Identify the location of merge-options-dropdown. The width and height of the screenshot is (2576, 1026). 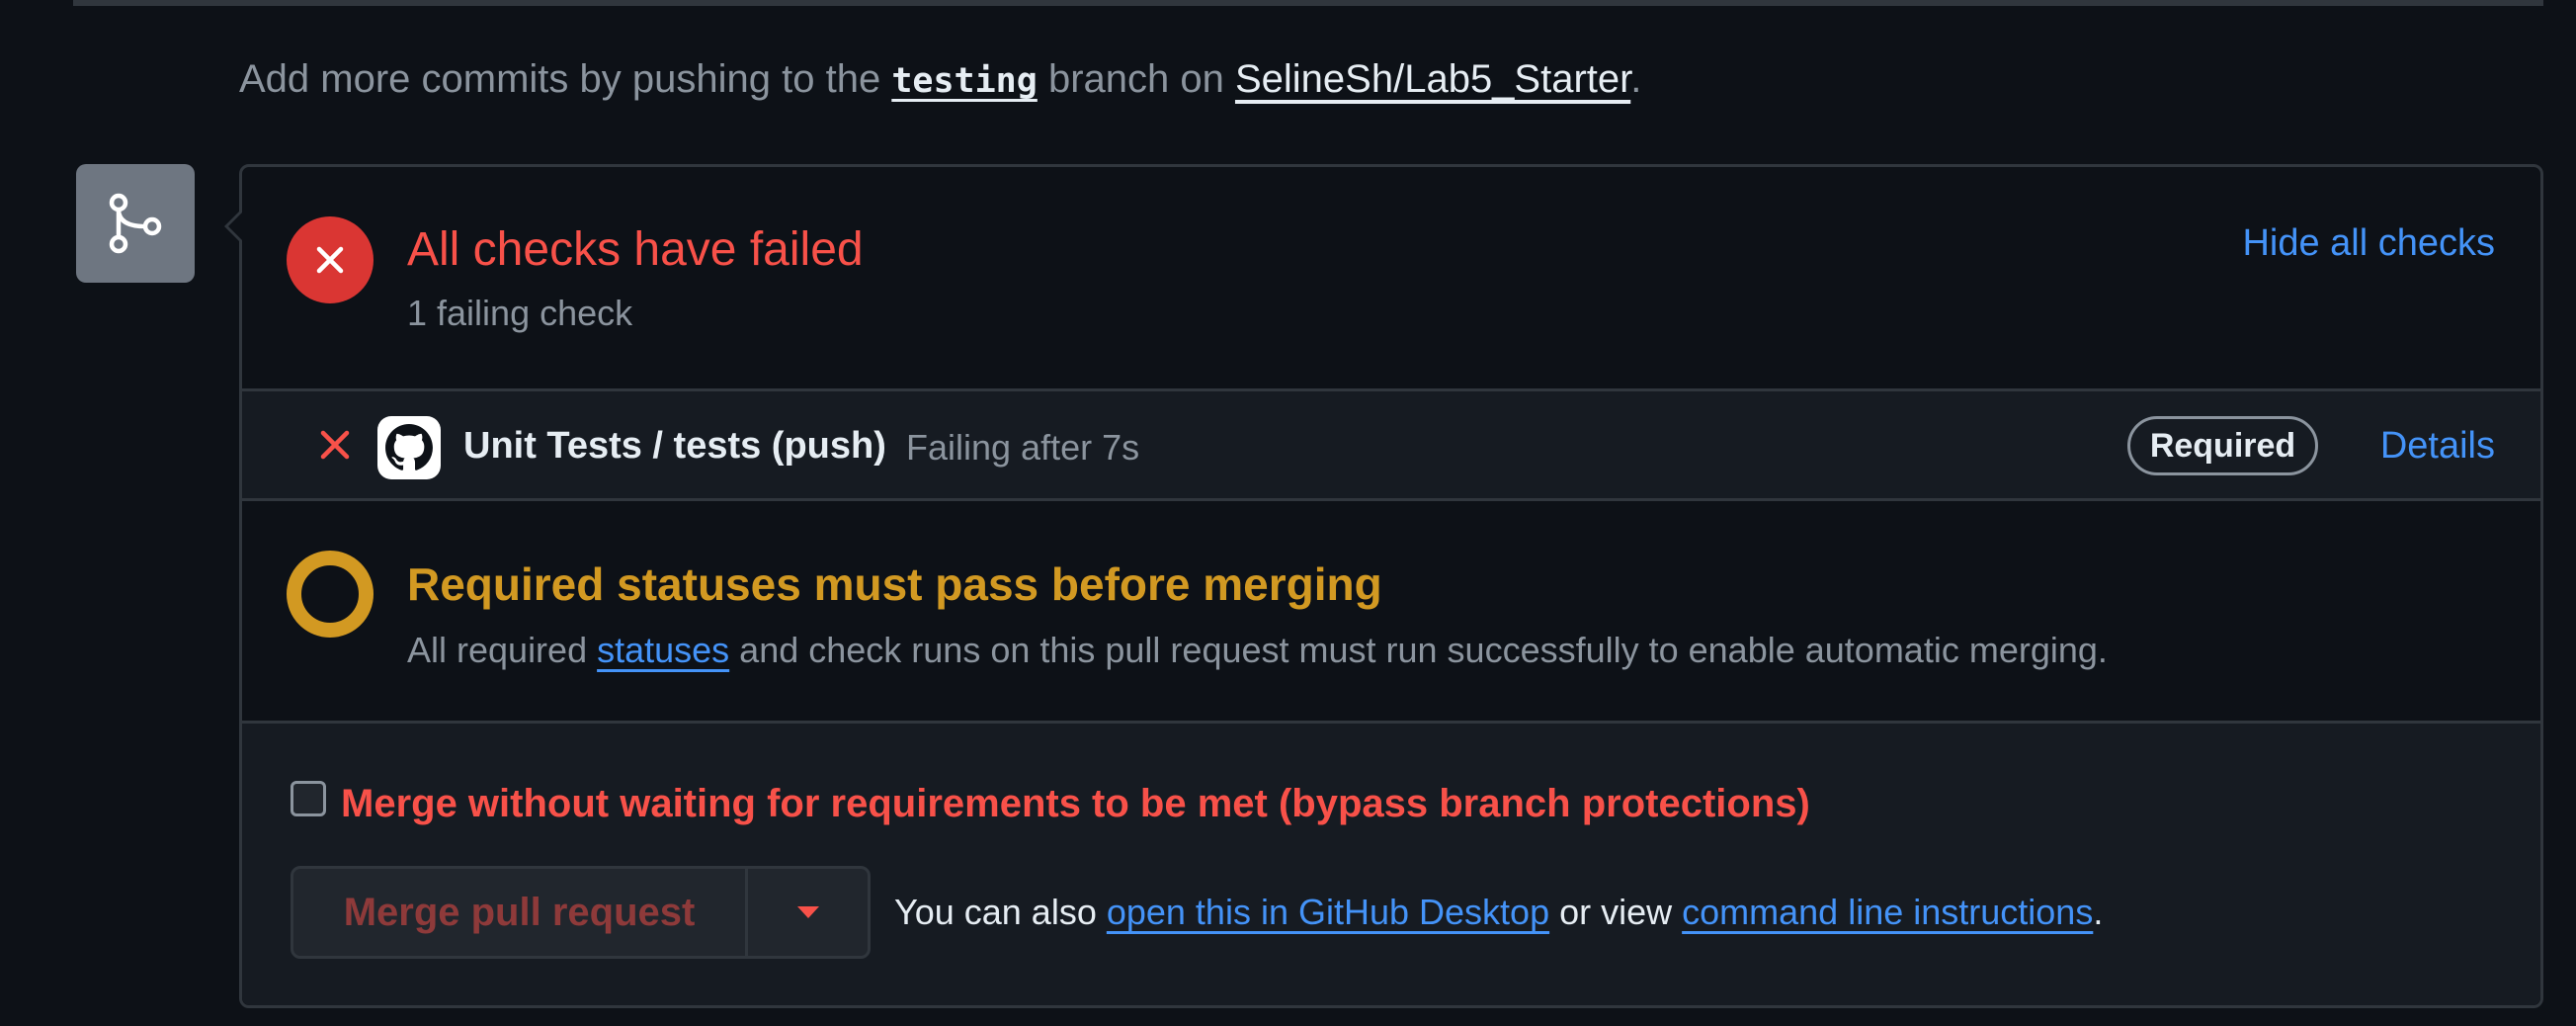
(808, 913).